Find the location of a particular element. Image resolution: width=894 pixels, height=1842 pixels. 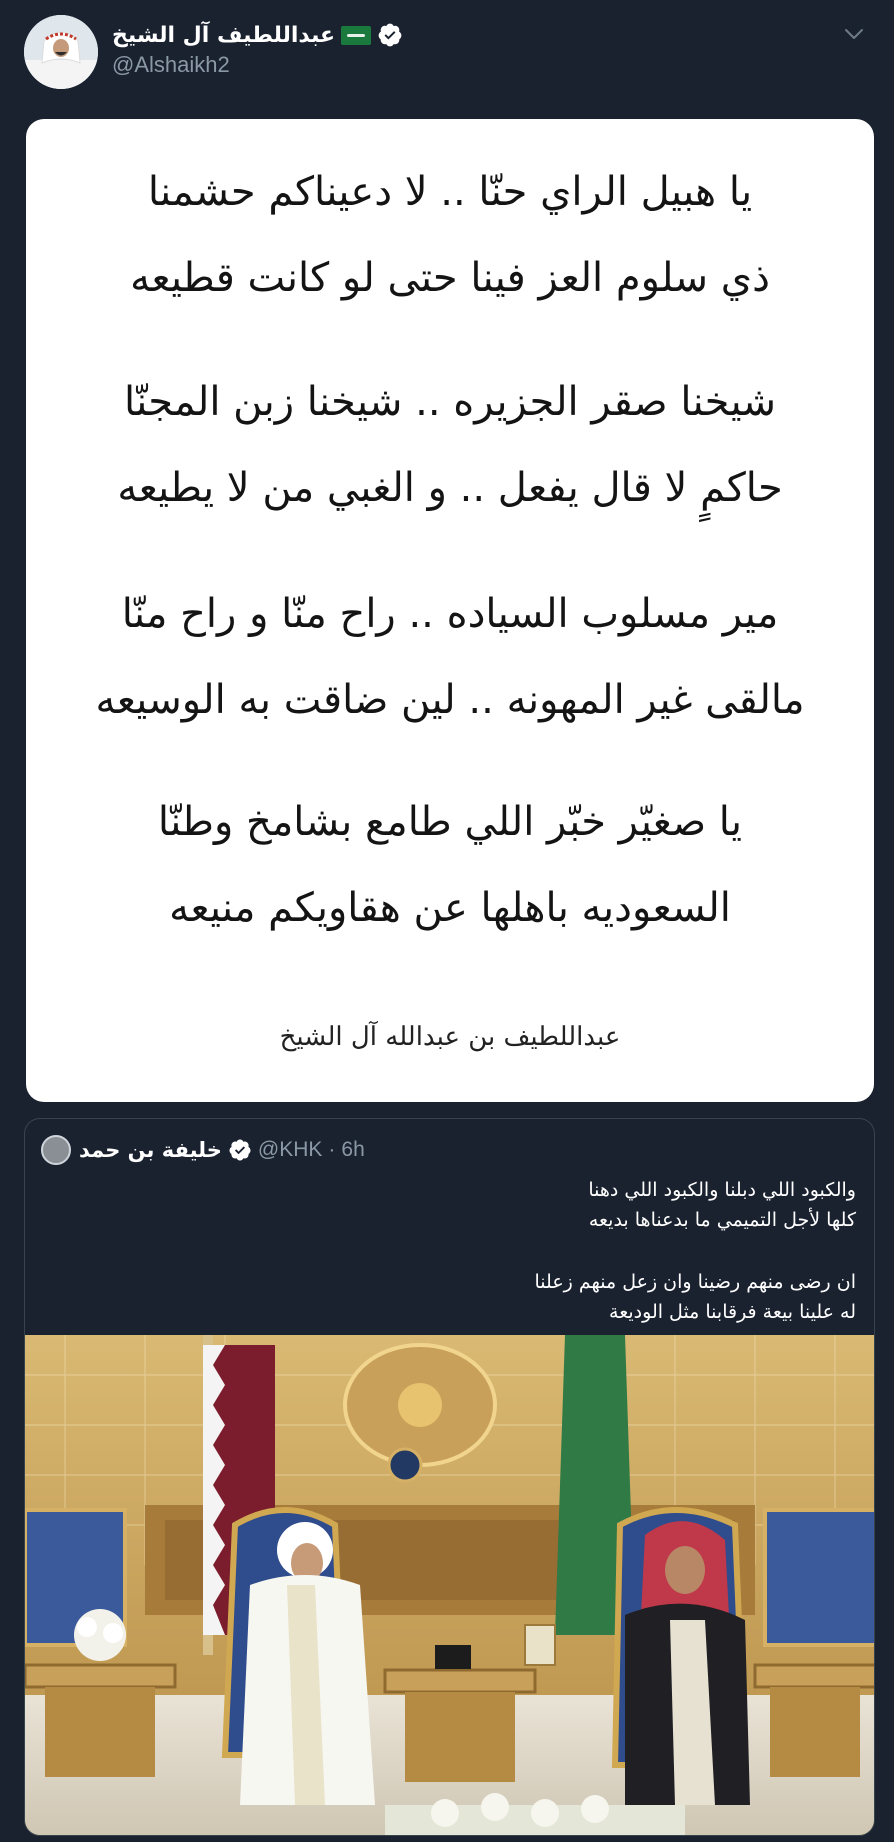

poem-line: مالقى غير المهونه .. لين ضاقت به الوسيعه is located at coordinates (450, 700).